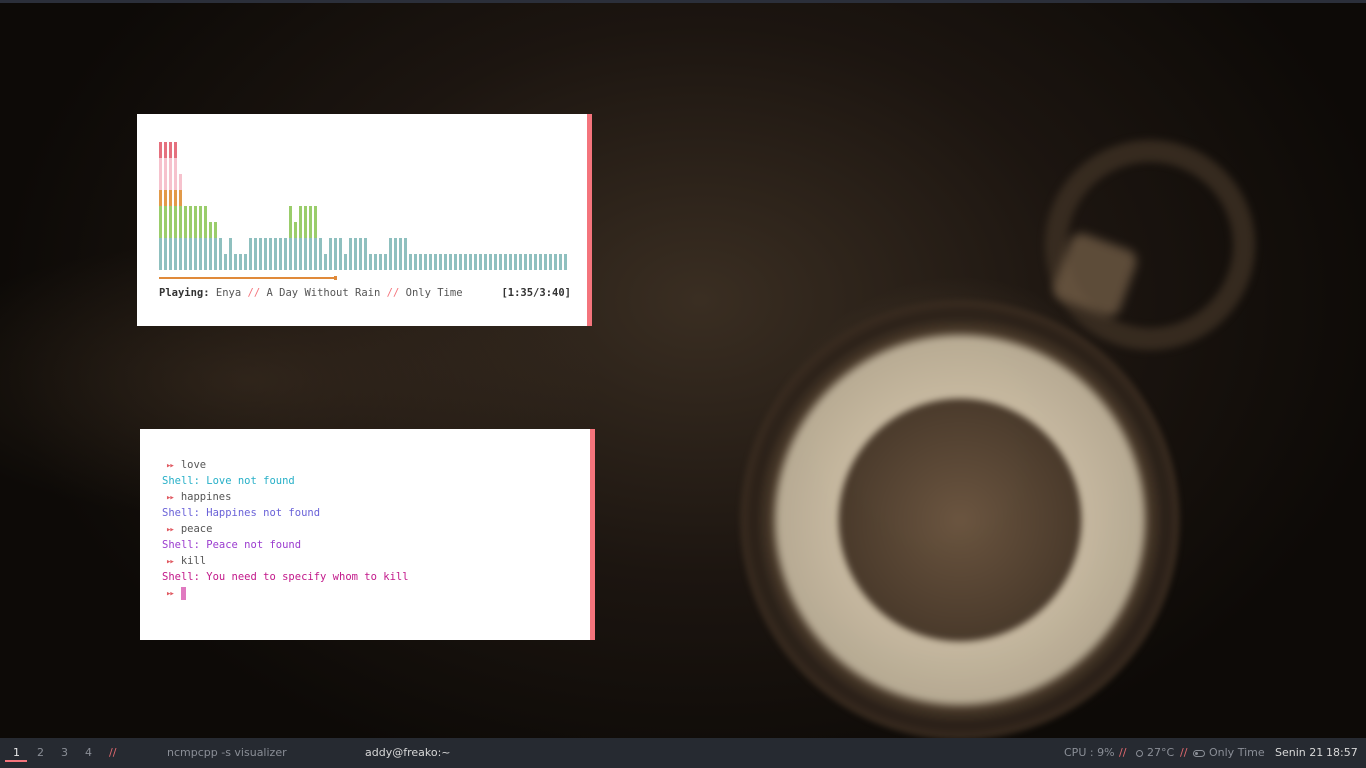 This screenshot has height=768, width=1366. I want to click on window-title: ncmpcpp -s visualizer, so click(227, 752).